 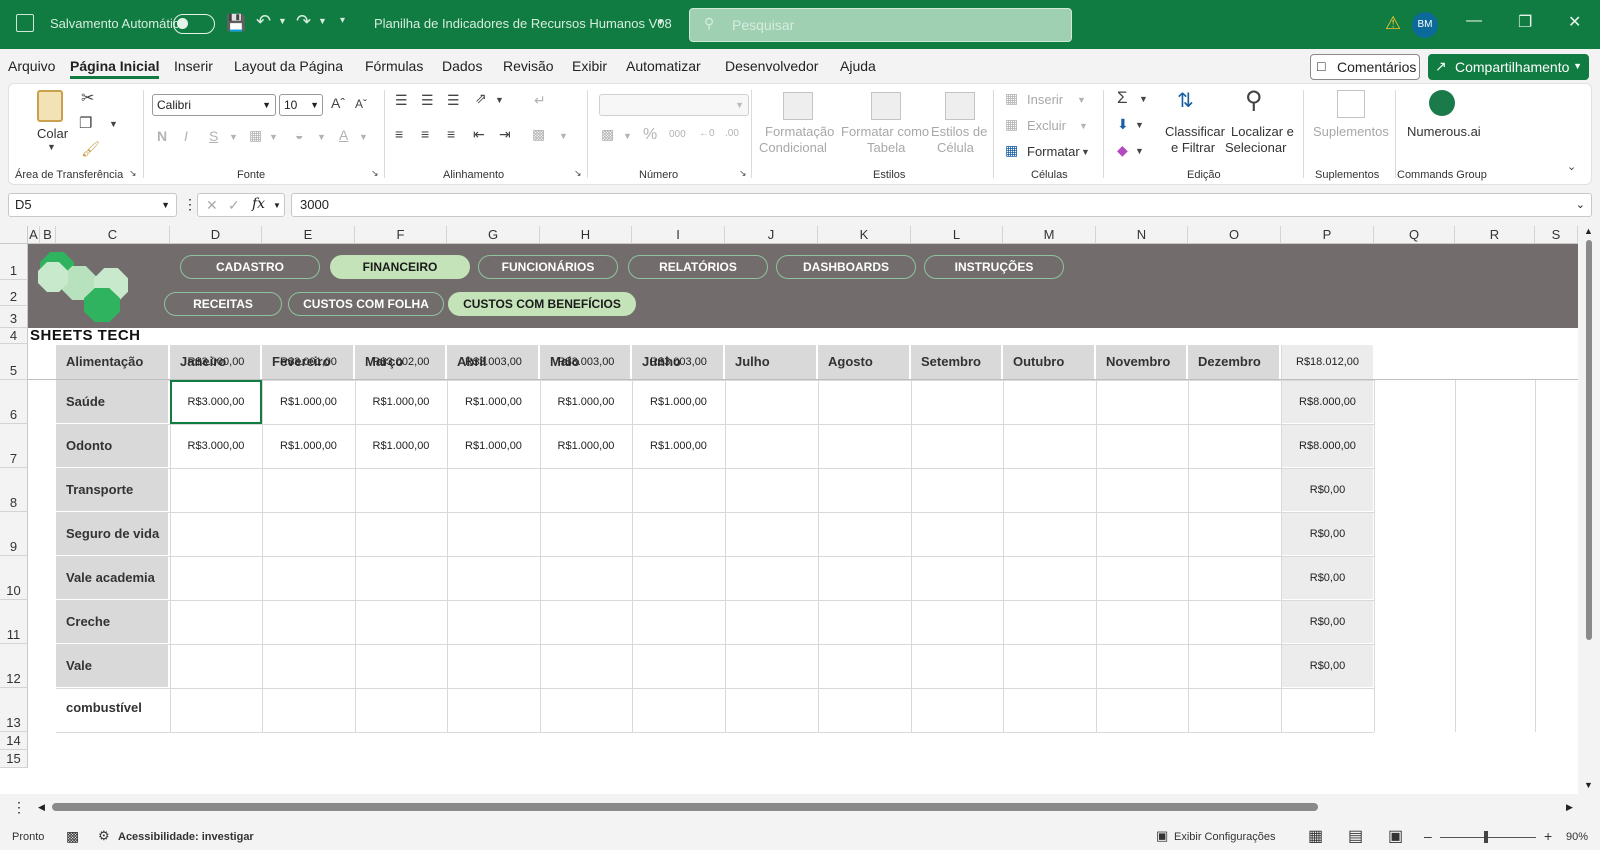 What do you see at coordinates (1580, 204) in the screenshot?
I see `expand-formula-icon: ⌄` at bounding box center [1580, 204].